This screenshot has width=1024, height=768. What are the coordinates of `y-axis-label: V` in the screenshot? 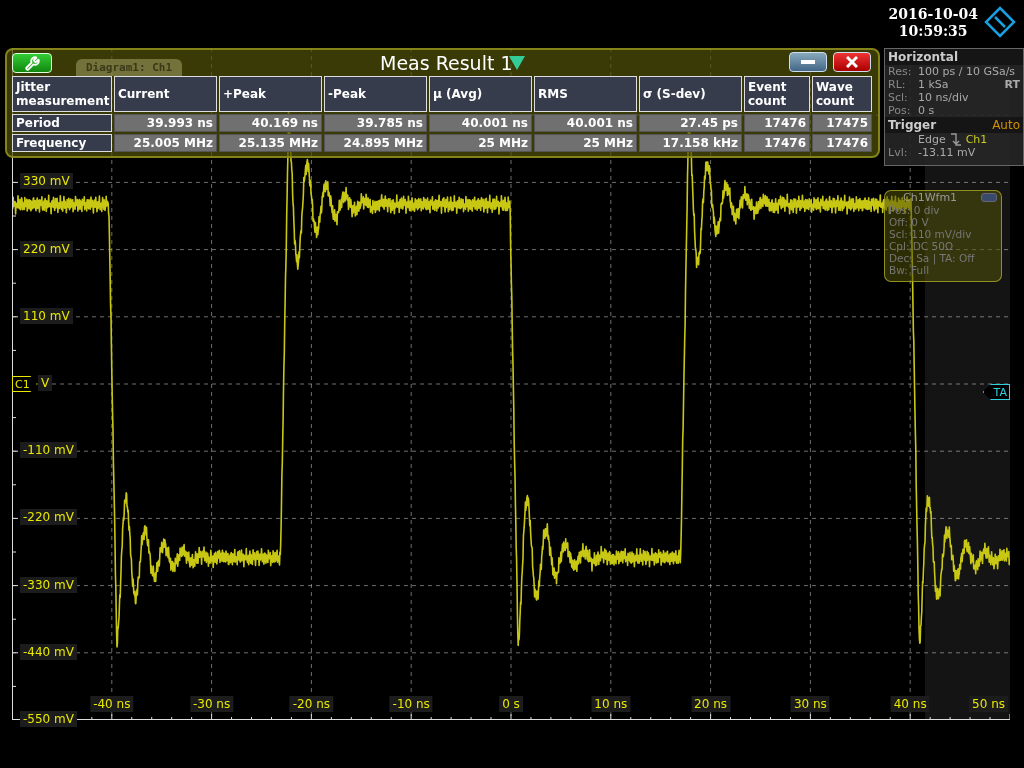 It's located at (45, 383).